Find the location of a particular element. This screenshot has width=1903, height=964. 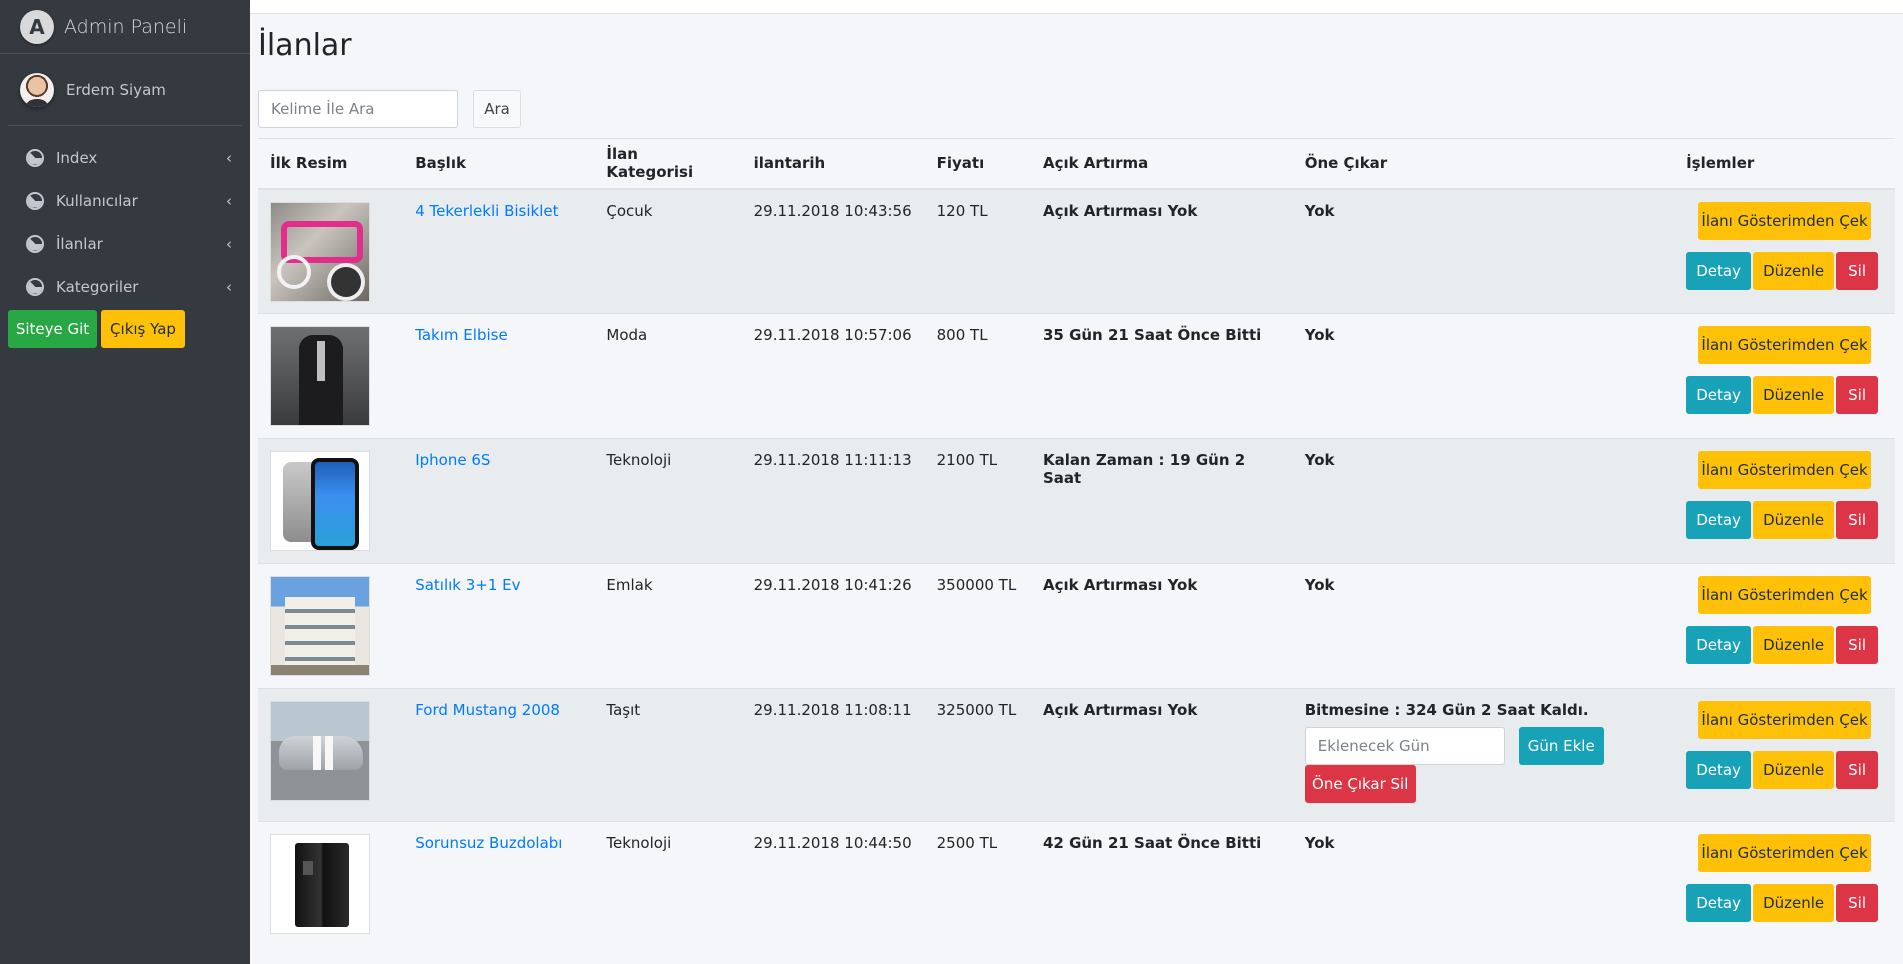

column-header: Fiyatı is located at coordinates (977, 164).